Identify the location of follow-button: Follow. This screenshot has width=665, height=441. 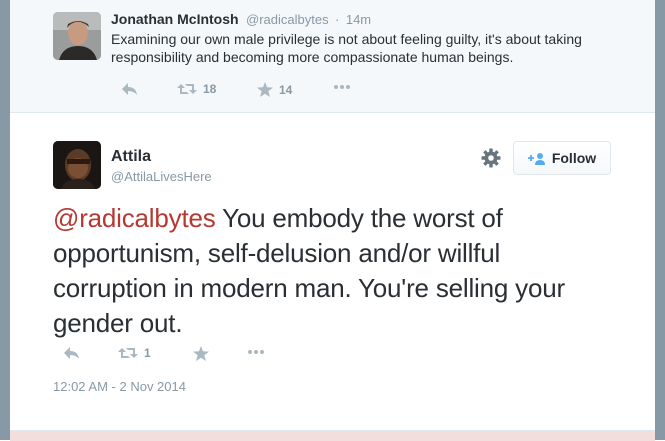
(562, 158).